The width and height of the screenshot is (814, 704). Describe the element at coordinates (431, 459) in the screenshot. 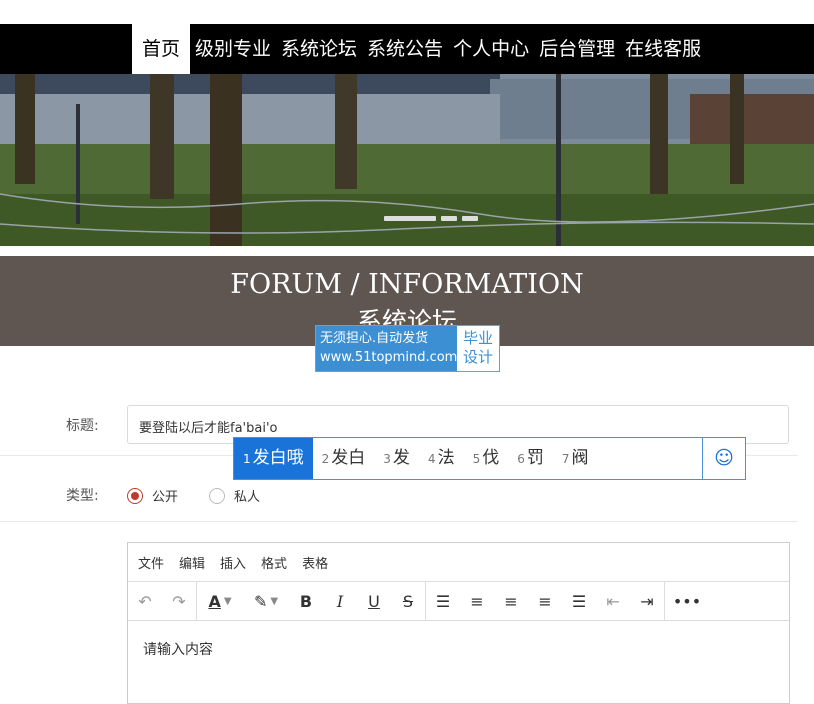

I see `ime-candidate-number: 4` at that location.